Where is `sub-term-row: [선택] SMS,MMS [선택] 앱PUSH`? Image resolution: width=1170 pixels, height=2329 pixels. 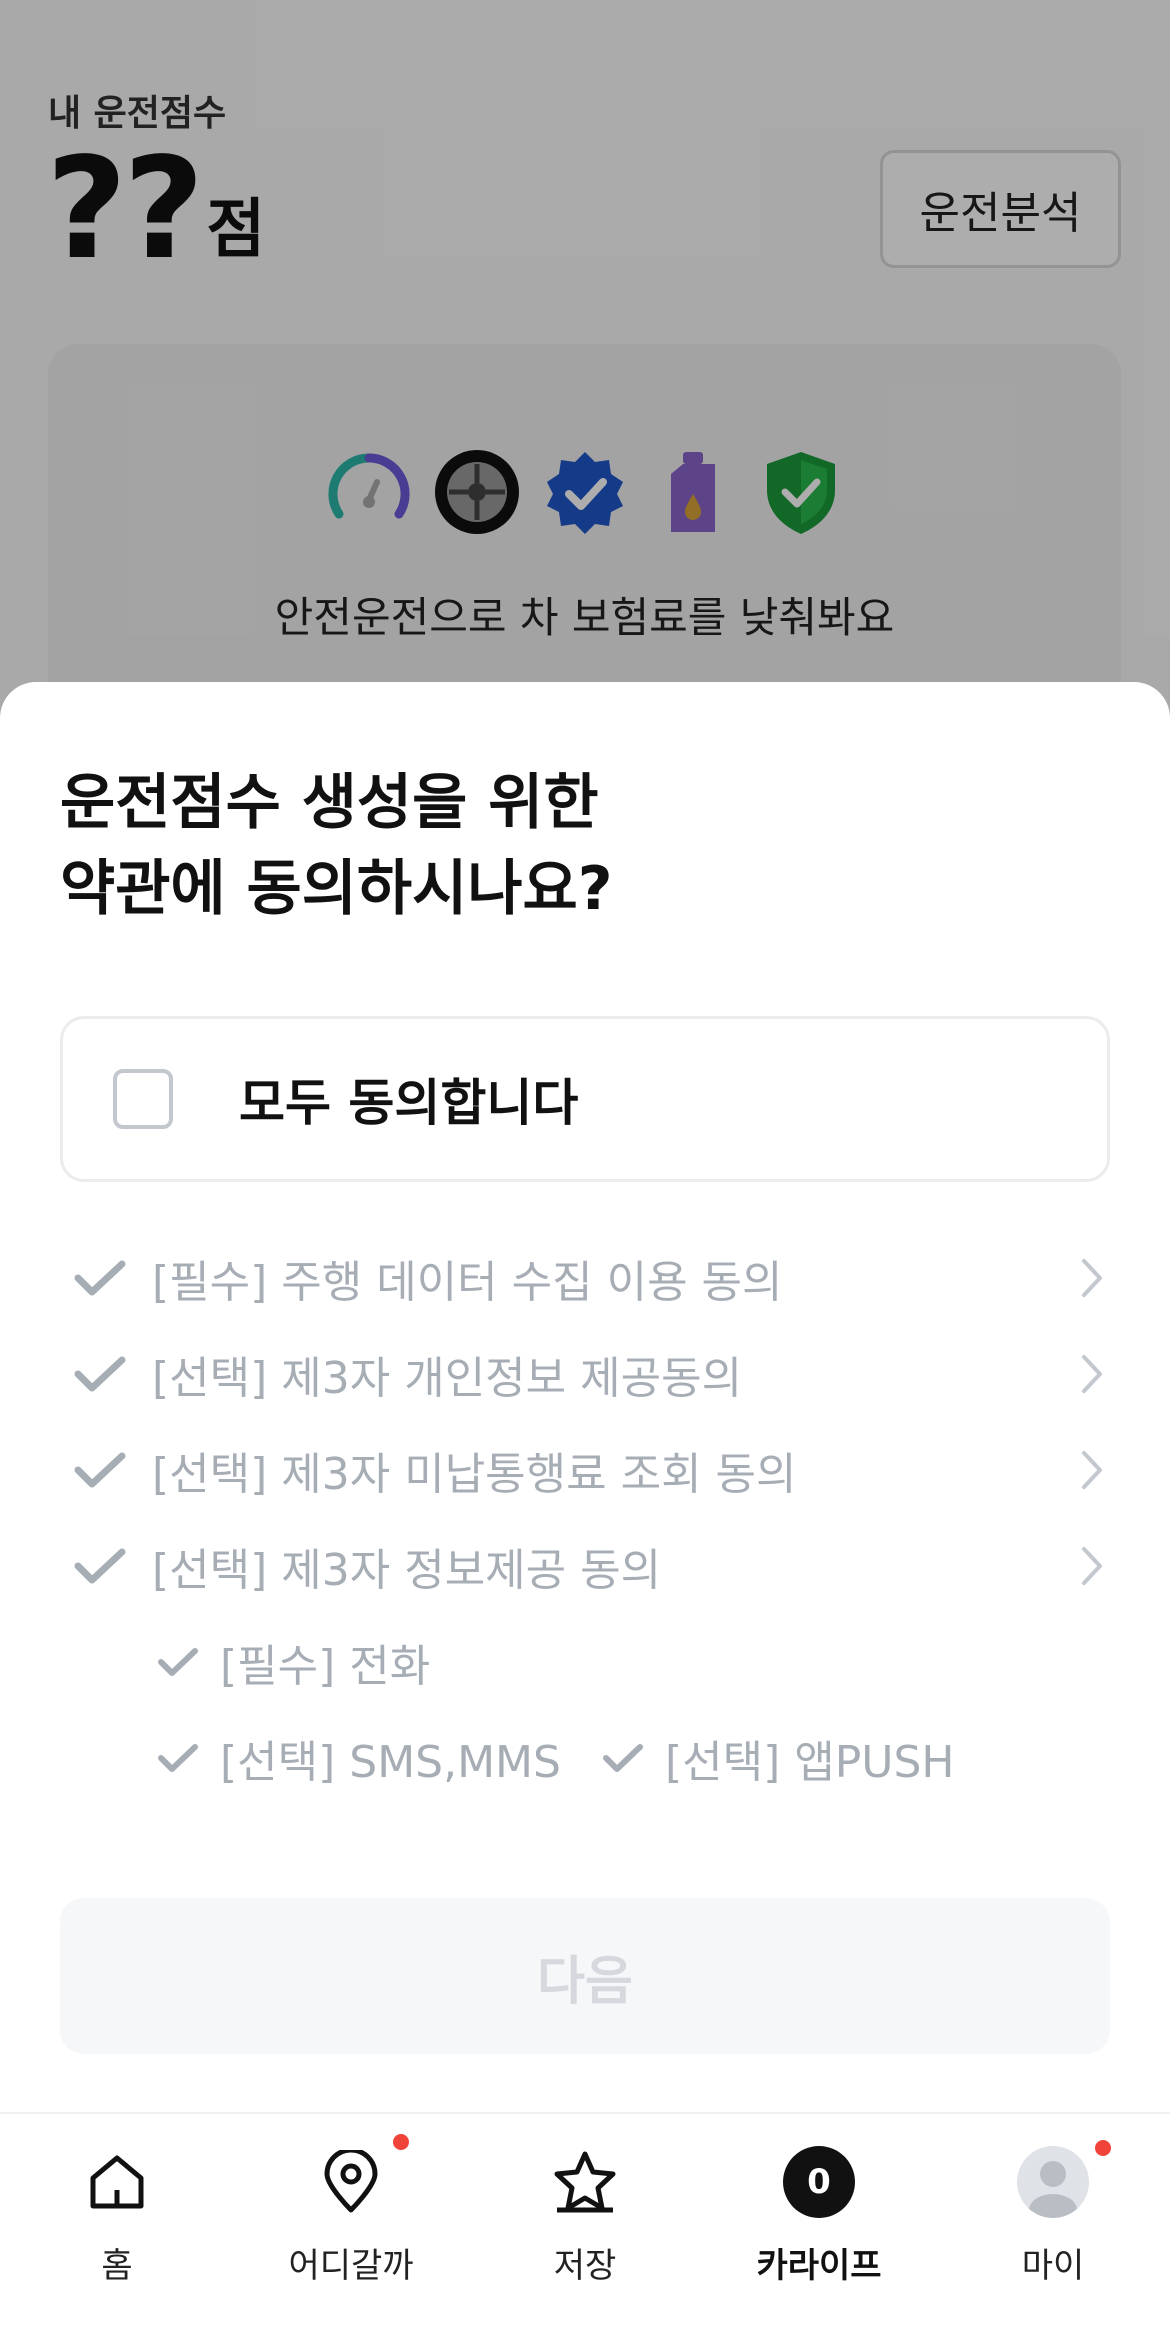
sub-term-row: [선택] SMS,MMS [선택] 앱PUSH is located at coordinates (633, 1758).